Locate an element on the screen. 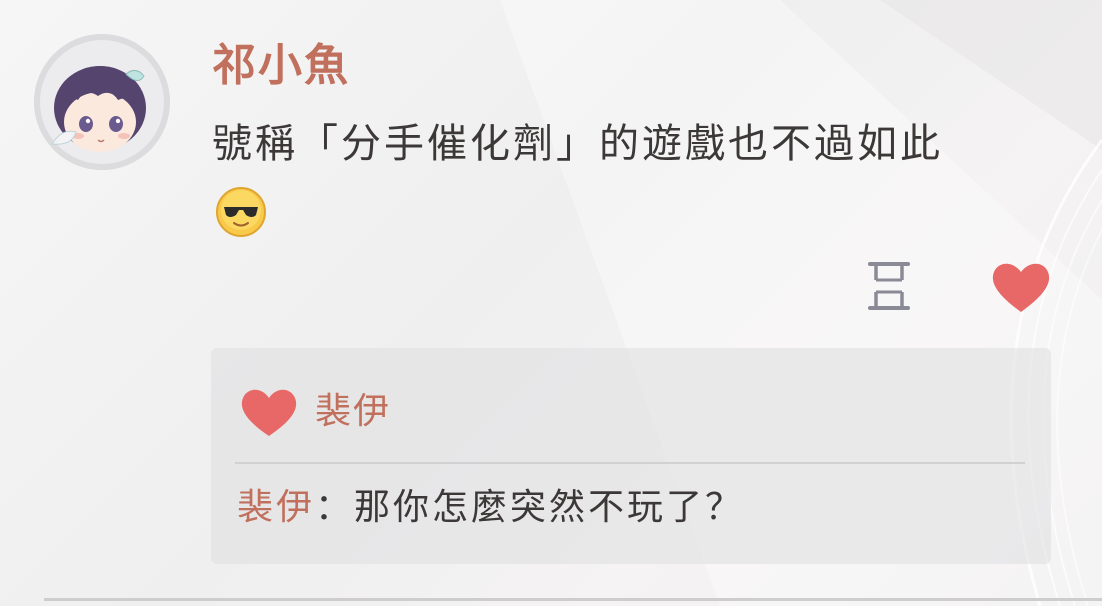  comment-text: 那你怎麼突然不玩了？ is located at coordinates (549, 507).